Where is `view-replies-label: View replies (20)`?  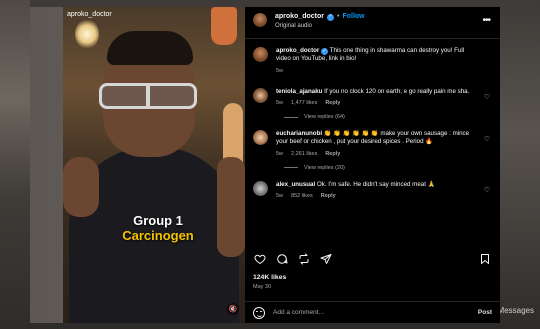 view-replies-label: View replies (20) is located at coordinates (324, 167).